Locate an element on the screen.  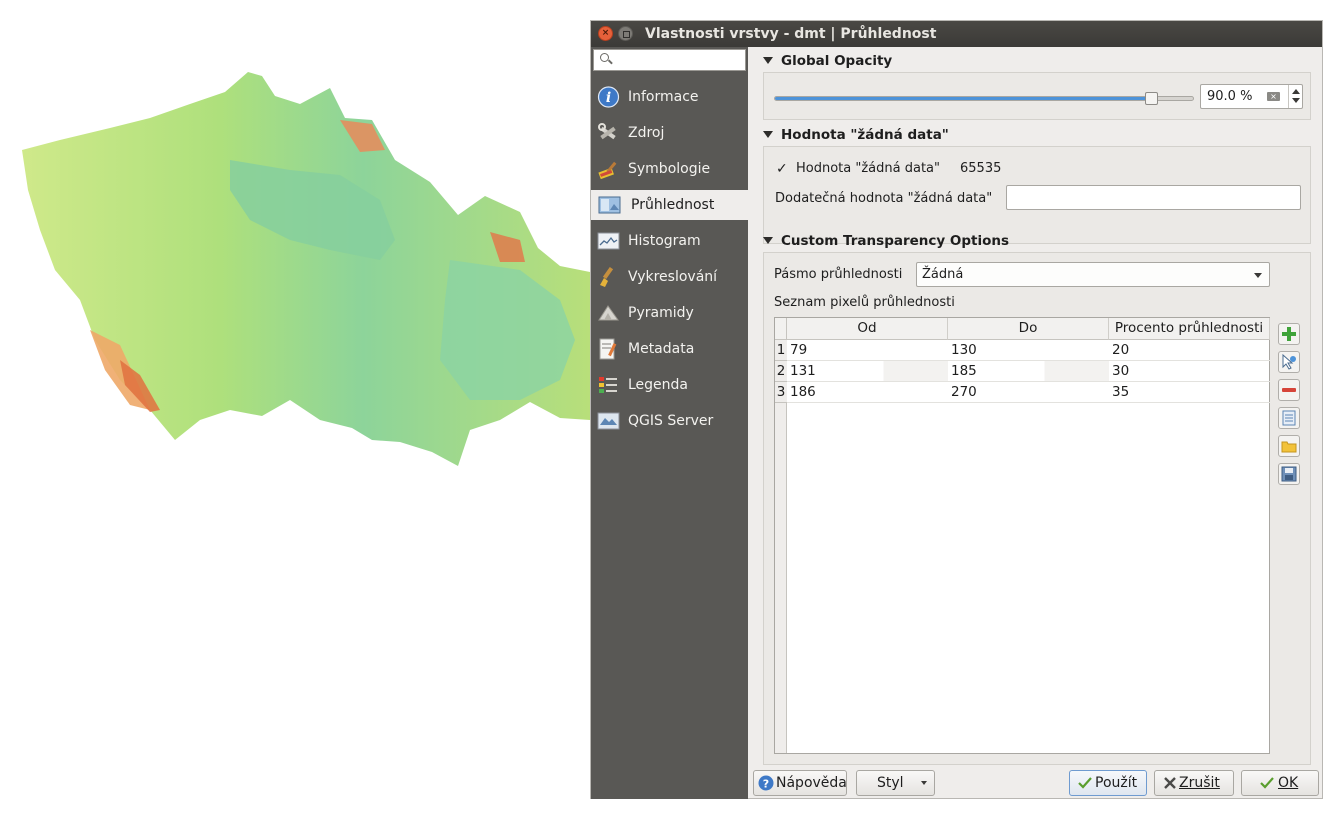
svg-text: i is located at coordinates (608, 98).